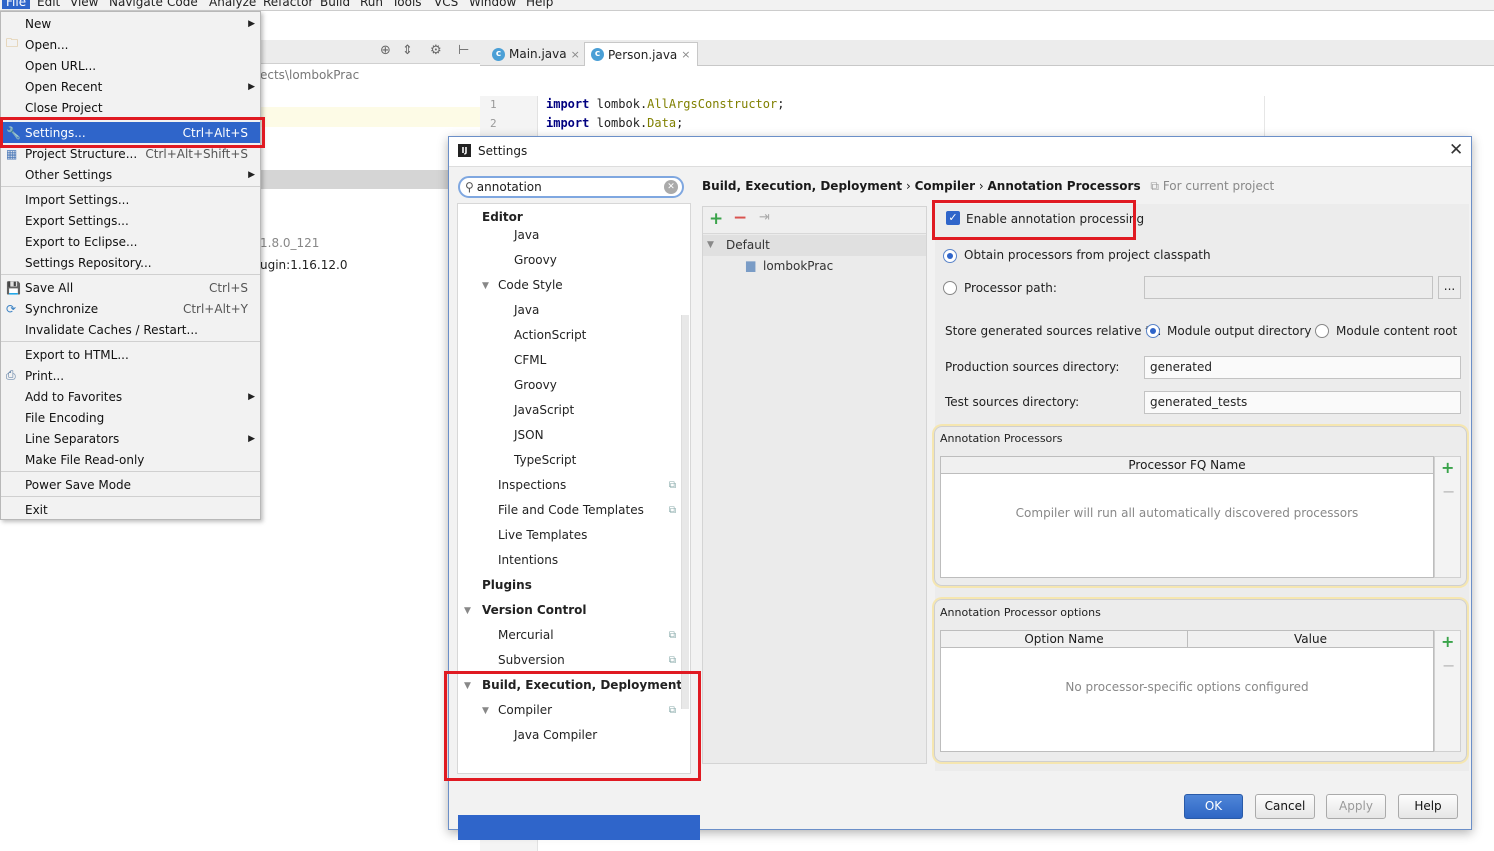 The image size is (1494, 851). Describe the element at coordinates (614, 123) in the screenshot. I see `code-line: import lombok.Data;` at that location.